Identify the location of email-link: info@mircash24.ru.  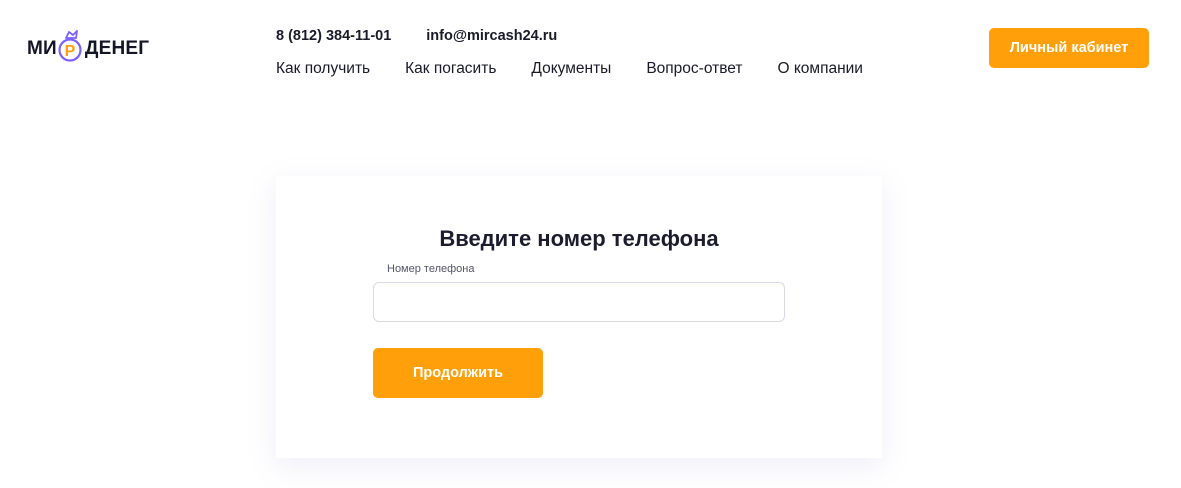
(491, 36).